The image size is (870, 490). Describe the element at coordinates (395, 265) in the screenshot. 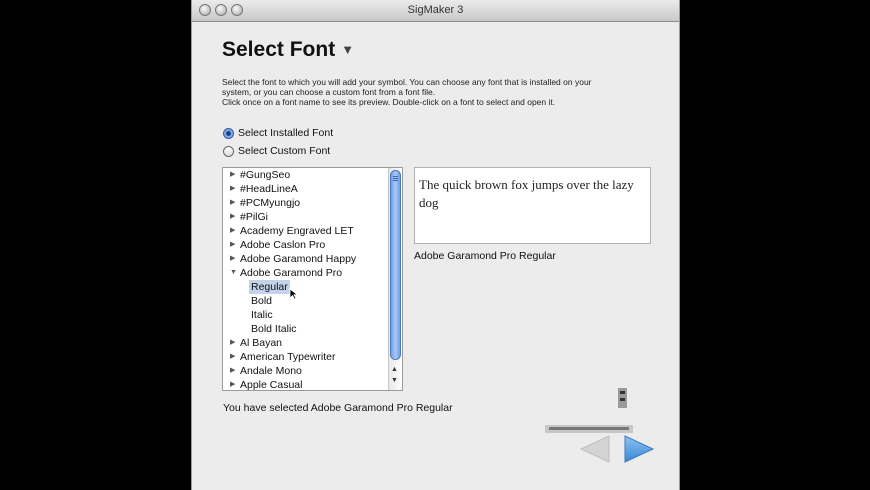

I see `scrollbar-thumb` at that location.